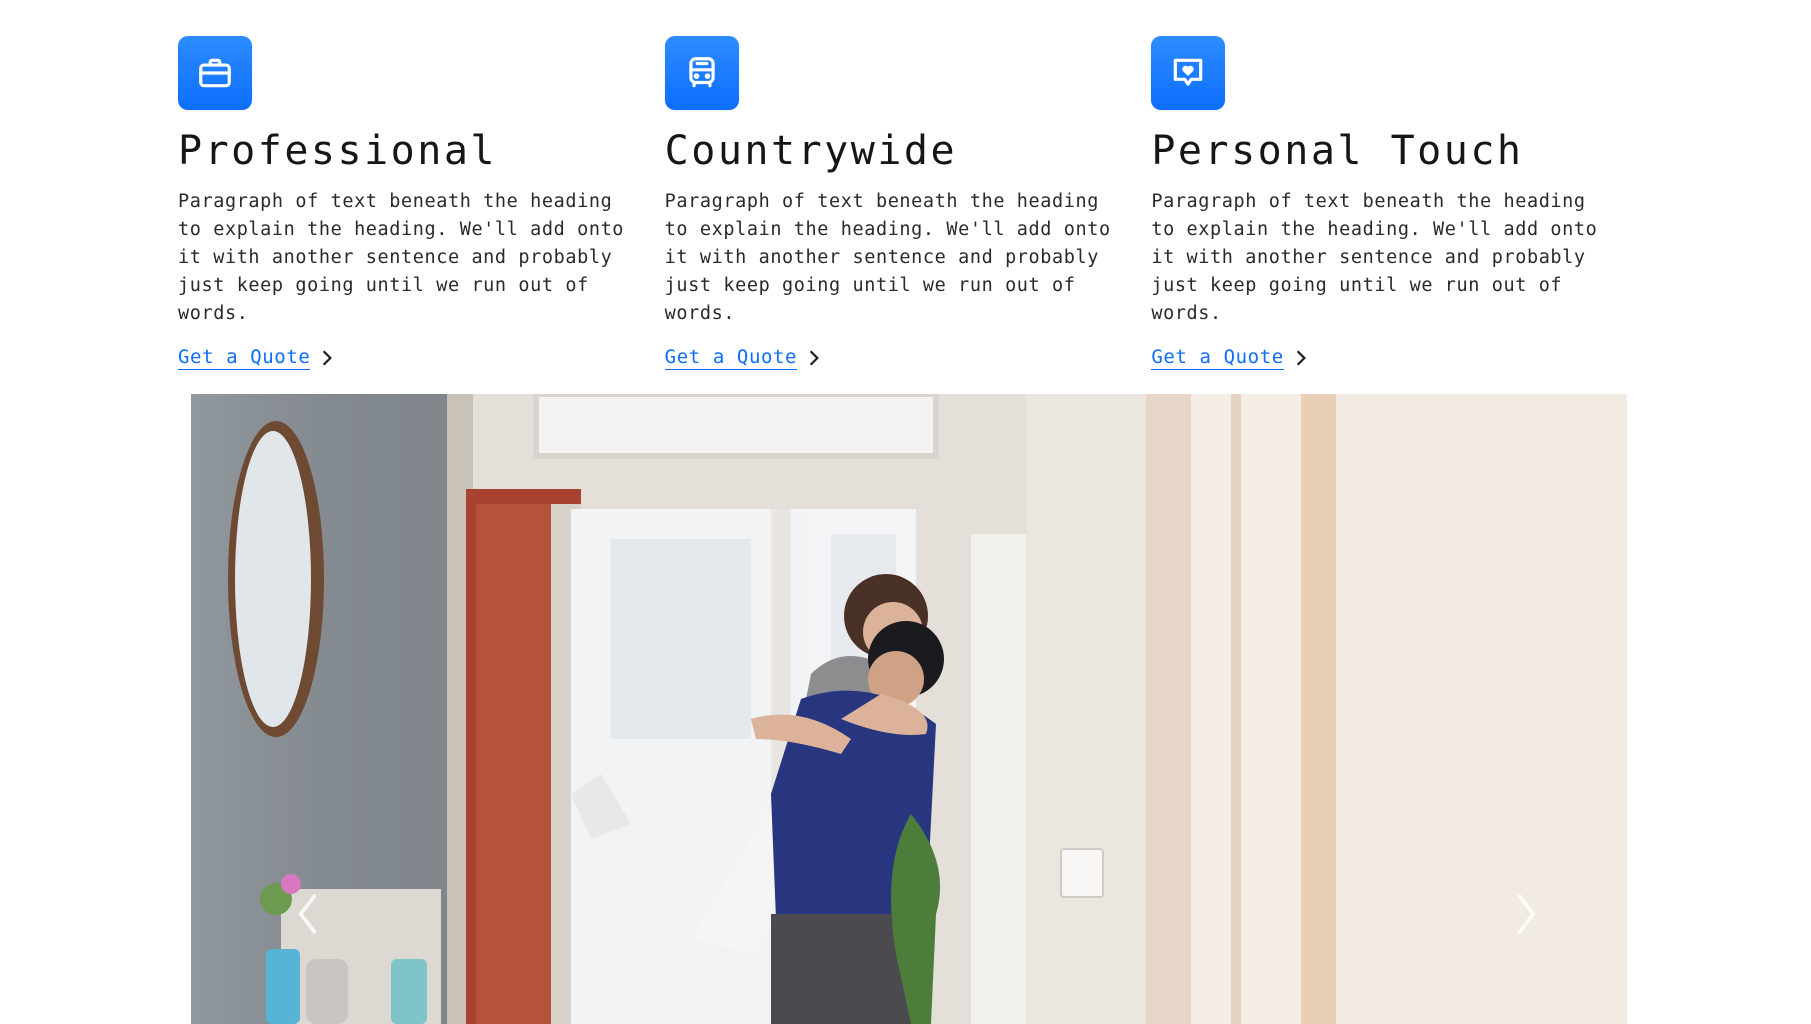  I want to click on feature-title: Countrywide, so click(811, 151).